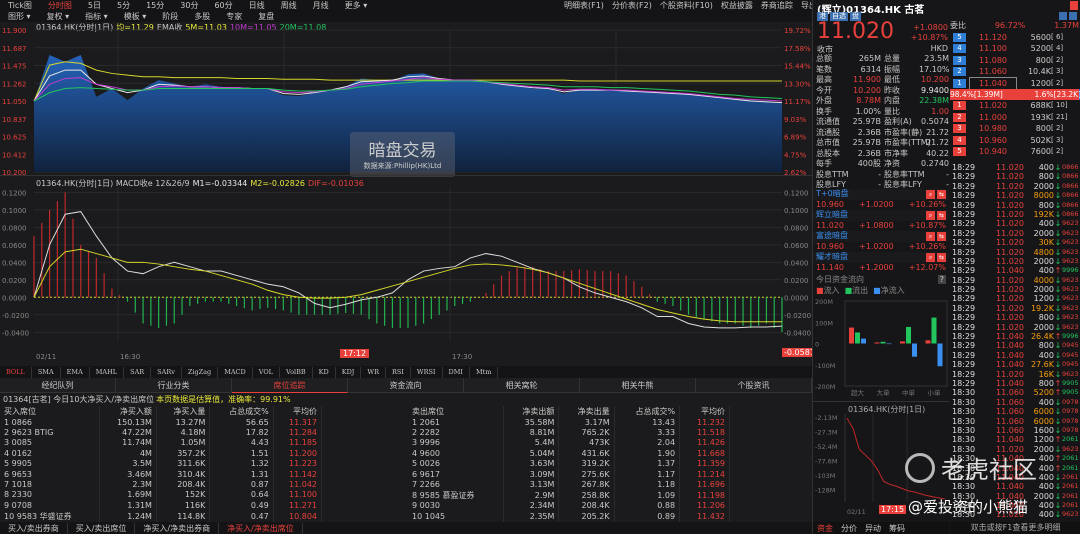  I want to click on grey-market-header: 辉立暗盘 ⌕ ⇆, so click(881, 215).